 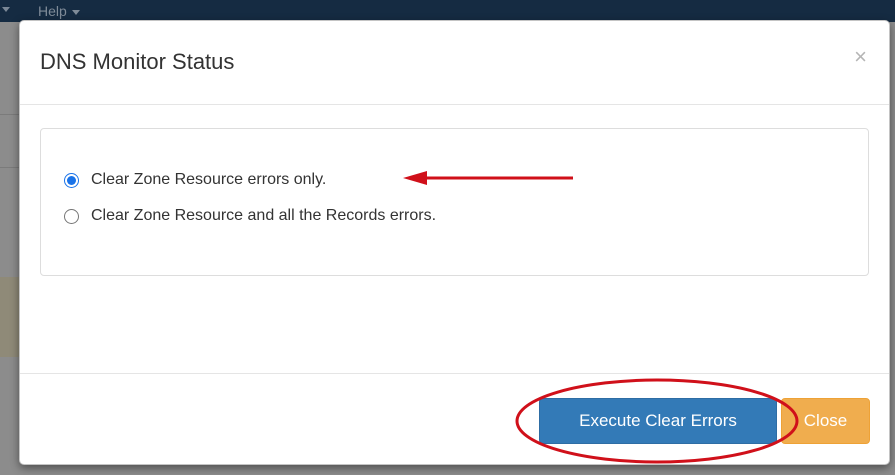 What do you see at coordinates (10, 317) in the screenshot?
I see `background-panel` at bounding box center [10, 317].